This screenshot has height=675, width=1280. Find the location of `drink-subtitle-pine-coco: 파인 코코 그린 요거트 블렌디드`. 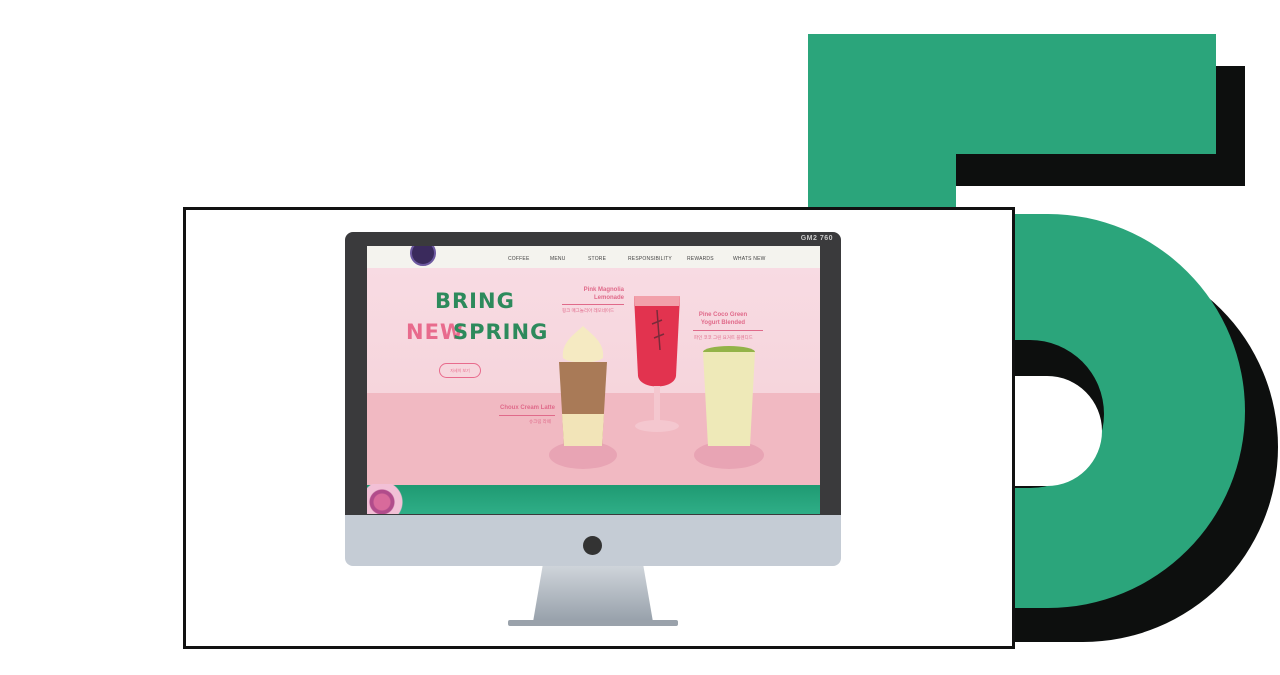

drink-subtitle-pine-coco: 파인 코코 그린 요거트 블렌디드 is located at coordinates (723, 337).